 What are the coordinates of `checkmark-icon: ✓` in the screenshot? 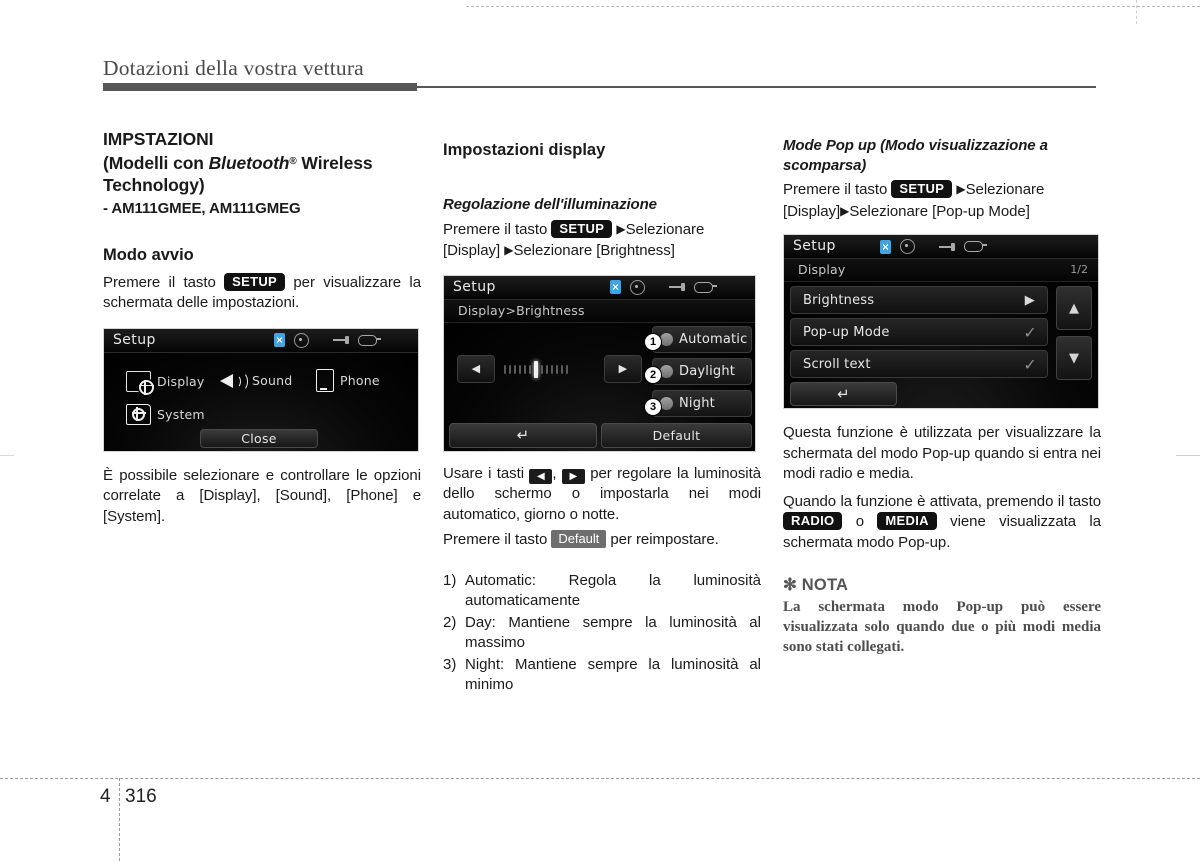 It's located at (1030, 364).